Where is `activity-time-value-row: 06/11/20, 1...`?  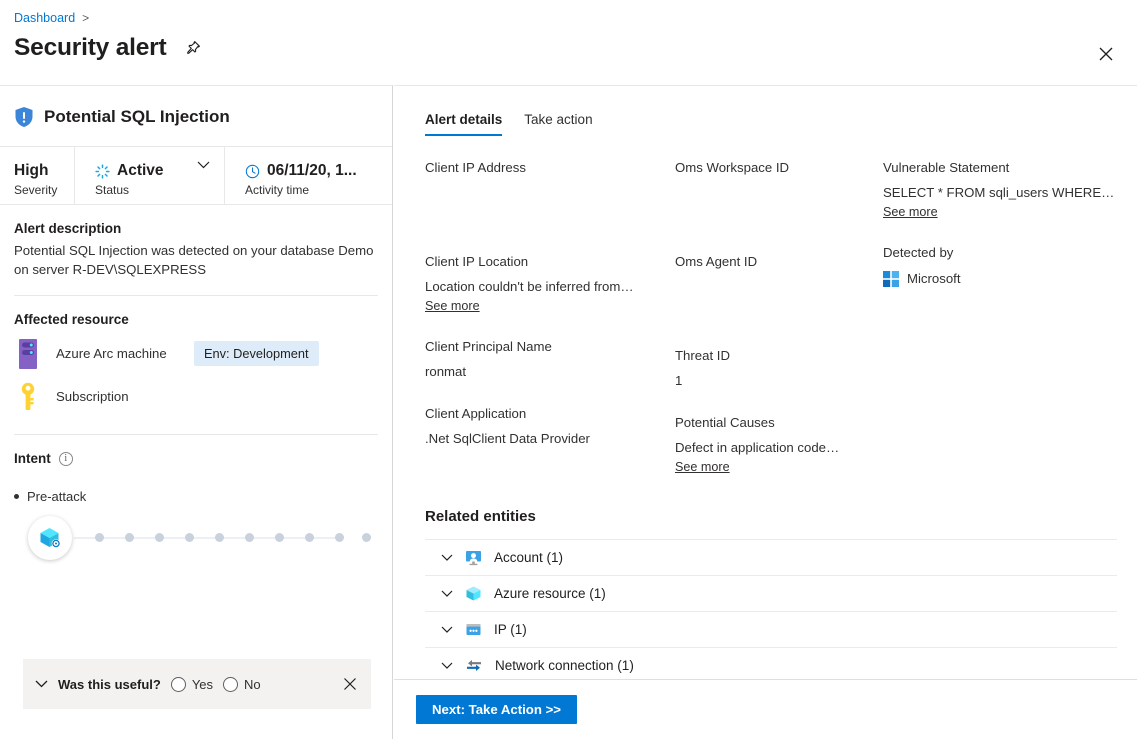
activity-time-value-row: 06/11/20, 1... is located at coordinates (318, 171).